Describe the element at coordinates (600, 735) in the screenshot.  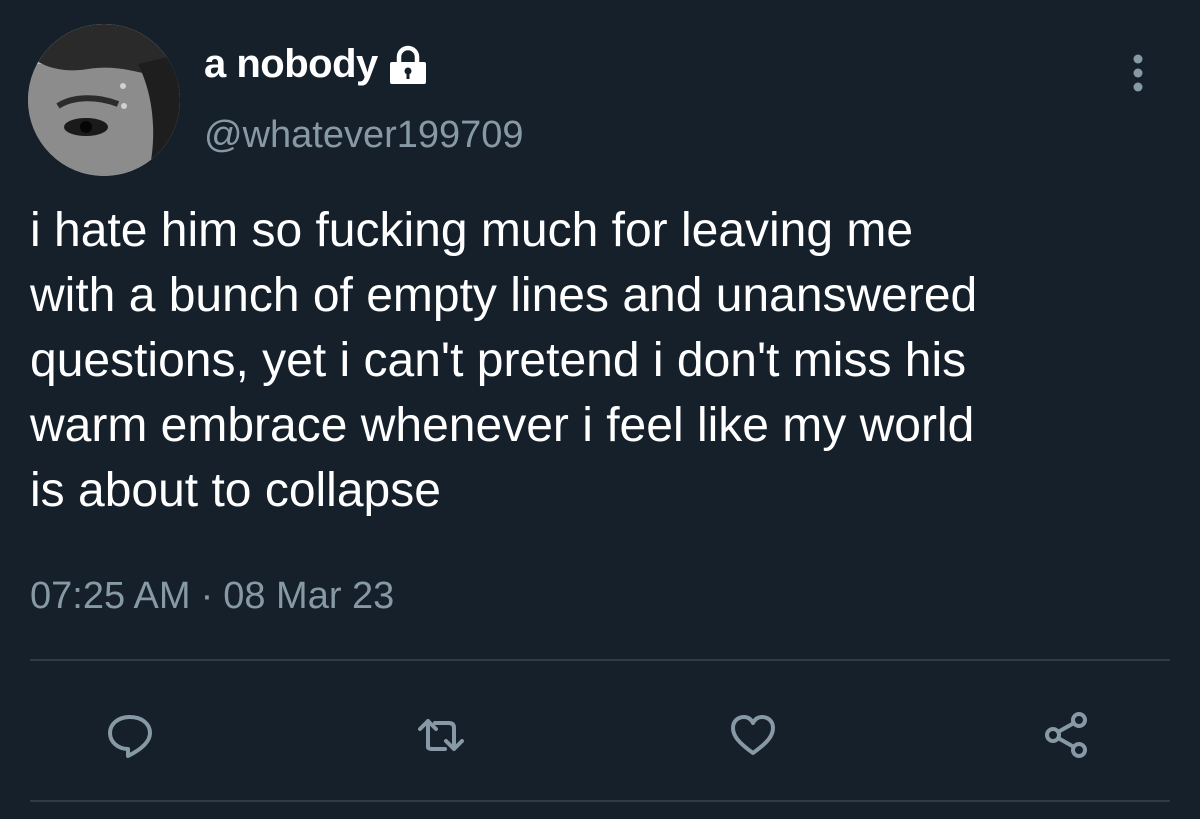
I see `action-bar` at that location.